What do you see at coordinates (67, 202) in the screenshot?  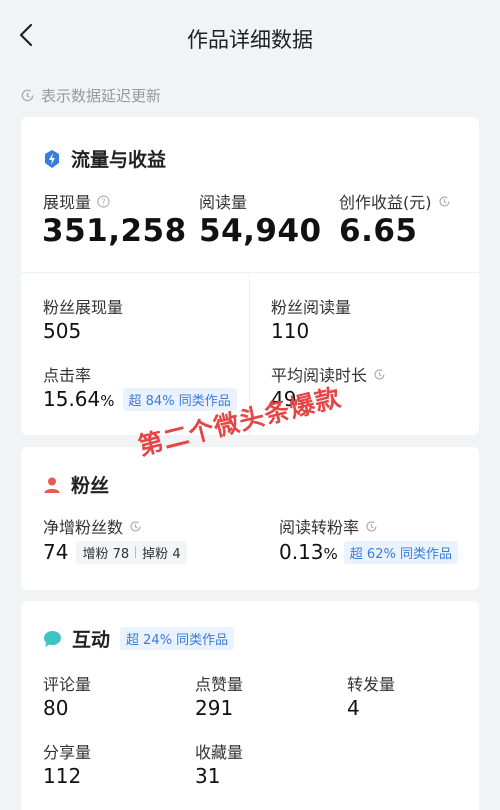 I see `impressions-label-text: 展现量` at bounding box center [67, 202].